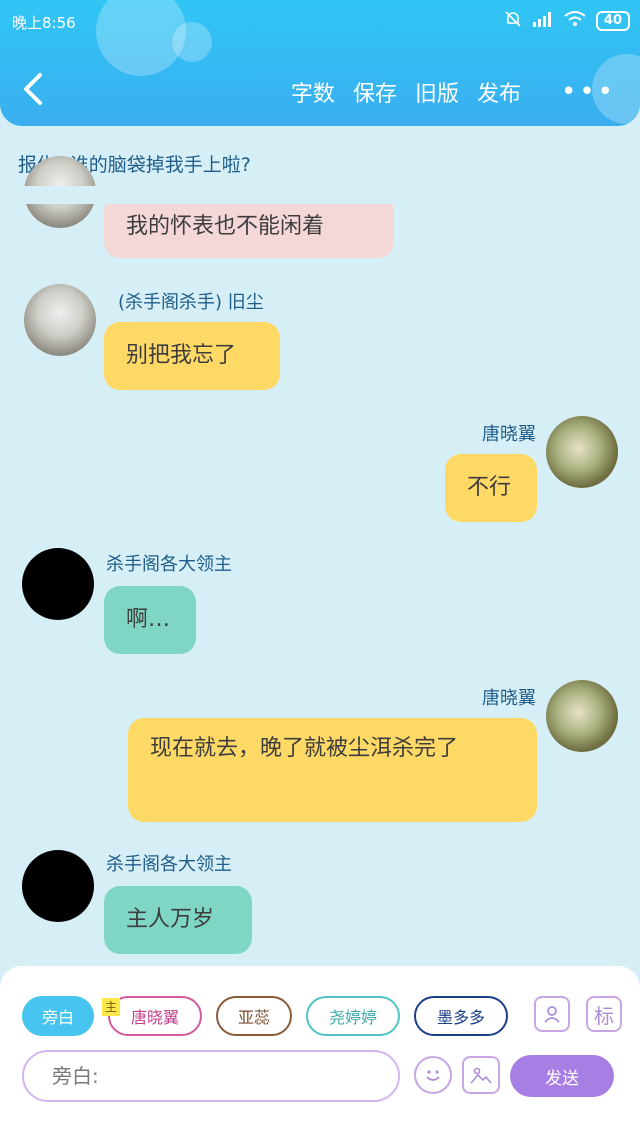 The image size is (640, 1138). I want to click on message-bubble: 主人万岁, so click(178, 920).